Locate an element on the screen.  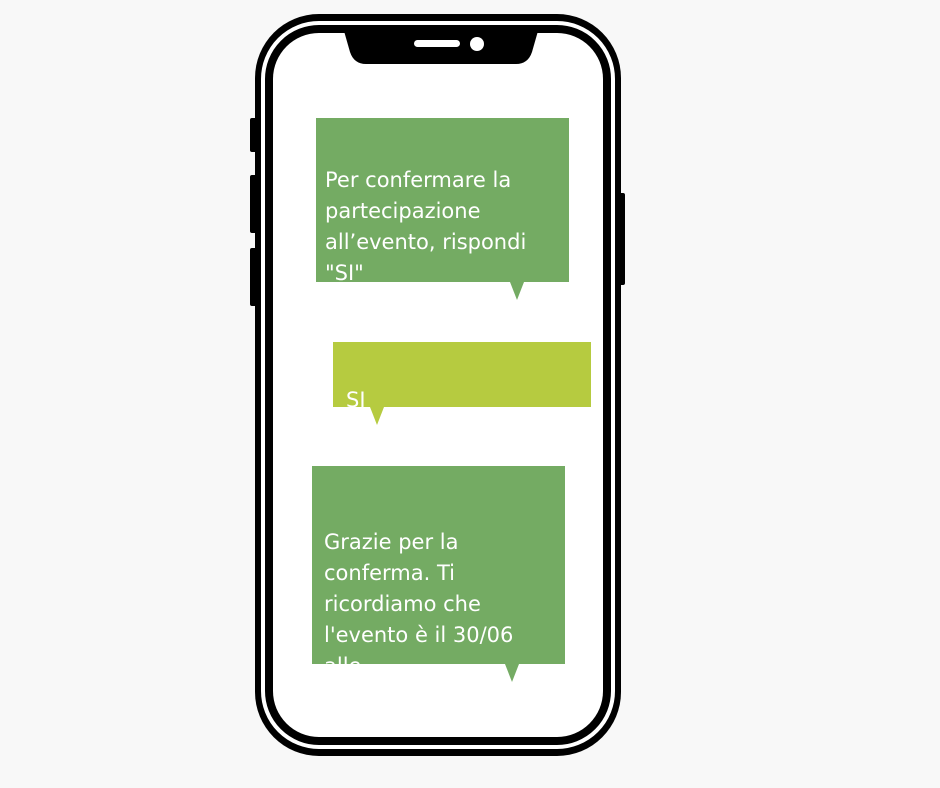
phone-speaker is located at coordinates (437, 43).